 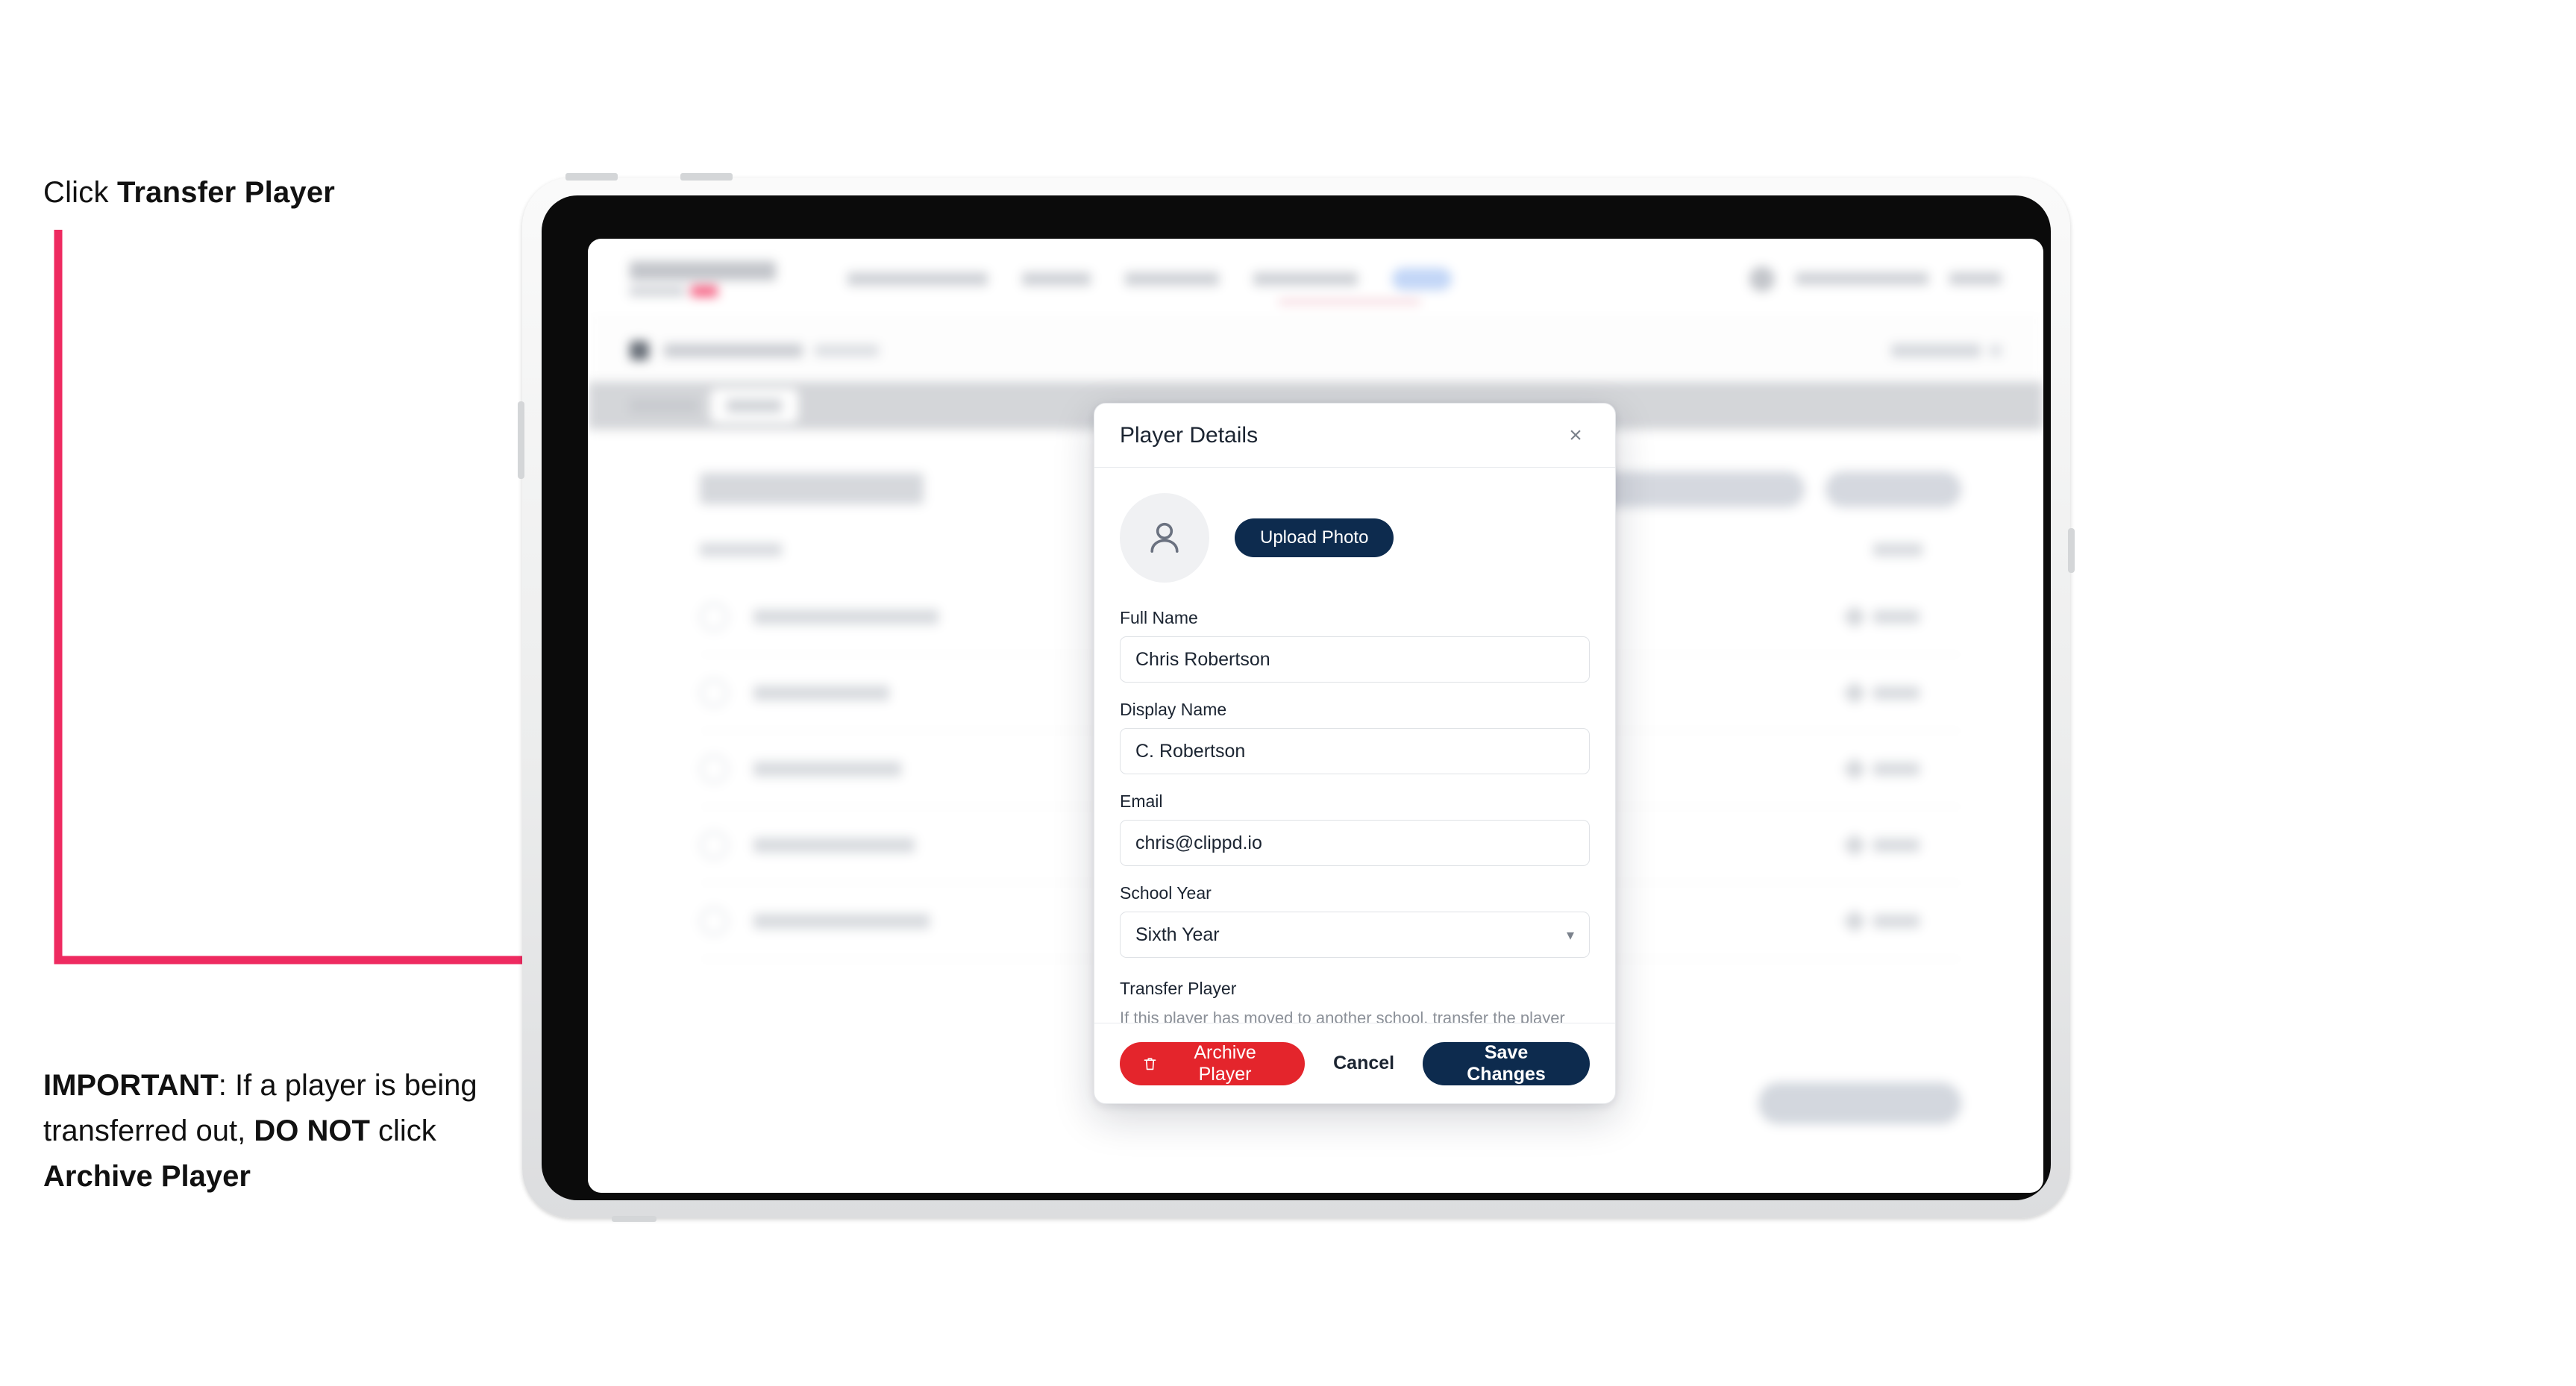 What do you see at coordinates (226, 192) in the screenshot?
I see `annotation-top-bold: Transfer Player` at bounding box center [226, 192].